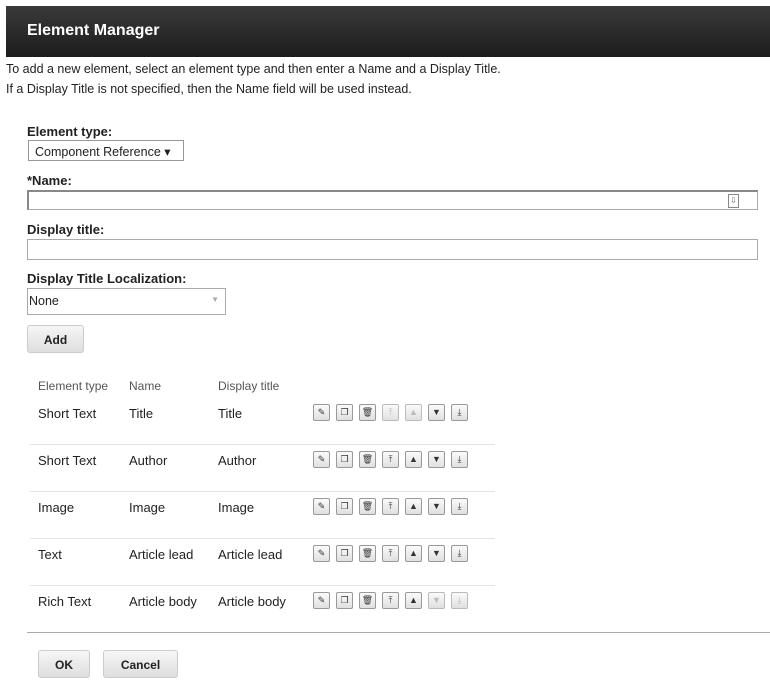 The image size is (770, 686). Describe the element at coordinates (93, 30) in the screenshot. I see `page-title: Element Manager` at that location.